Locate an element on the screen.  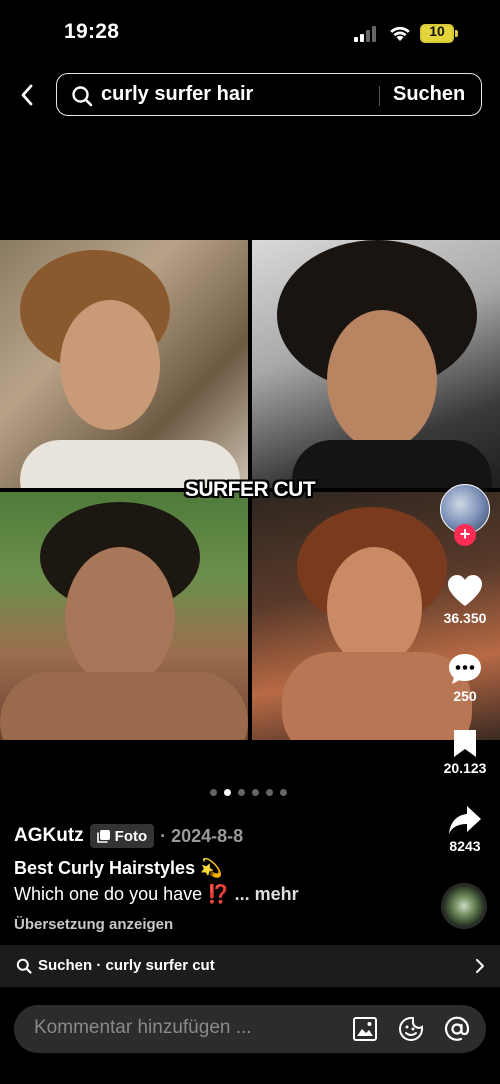
photo-caption-overlay: SURFER CUT is located at coordinates (250, 489).